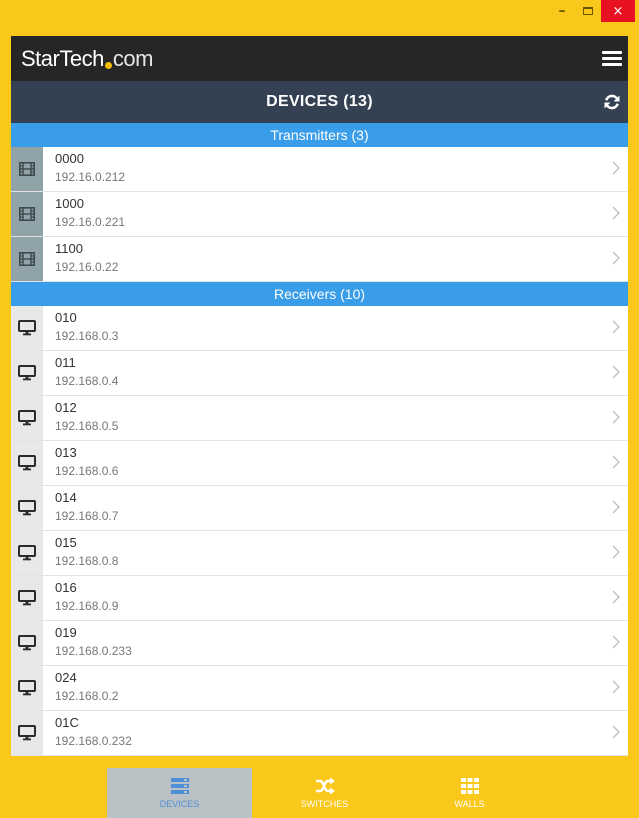  What do you see at coordinates (133, 58) in the screenshot?
I see `logo-text-com: com` at bounding box center [133, 58].